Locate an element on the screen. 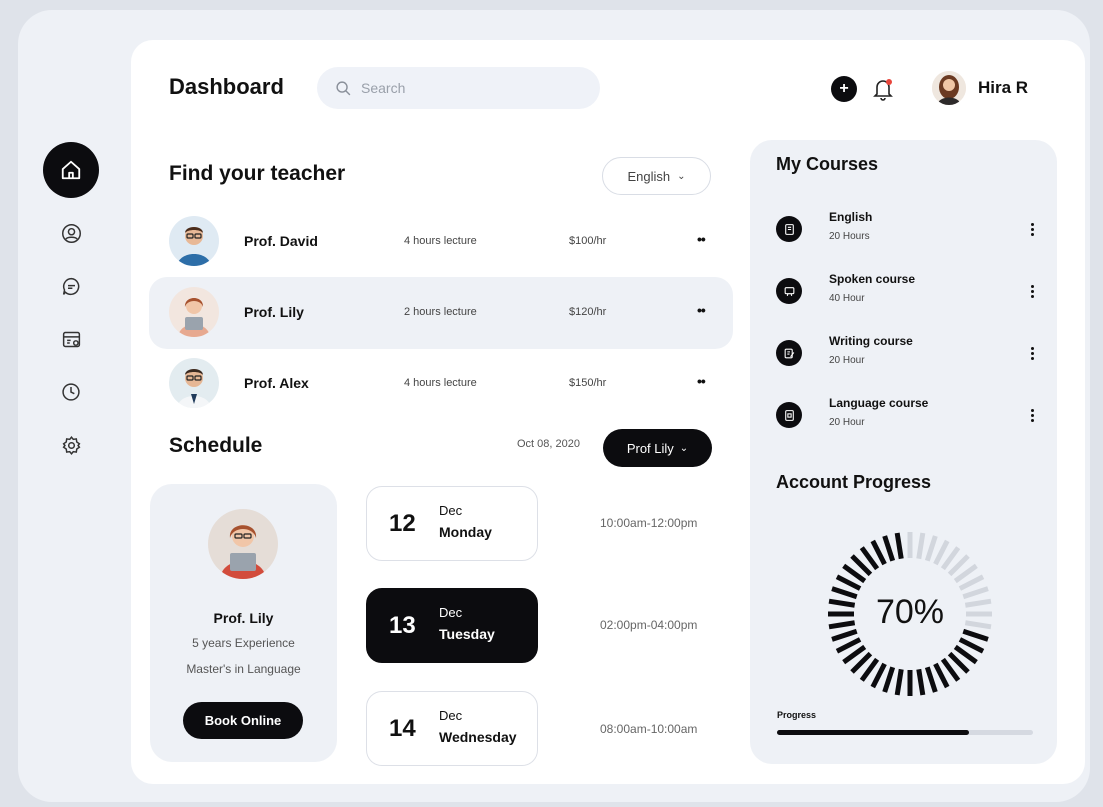 The height and width of the screenshot is (807, 1103). teacher-lecture: 4 hours lecture is located at coordinates (440, 383).